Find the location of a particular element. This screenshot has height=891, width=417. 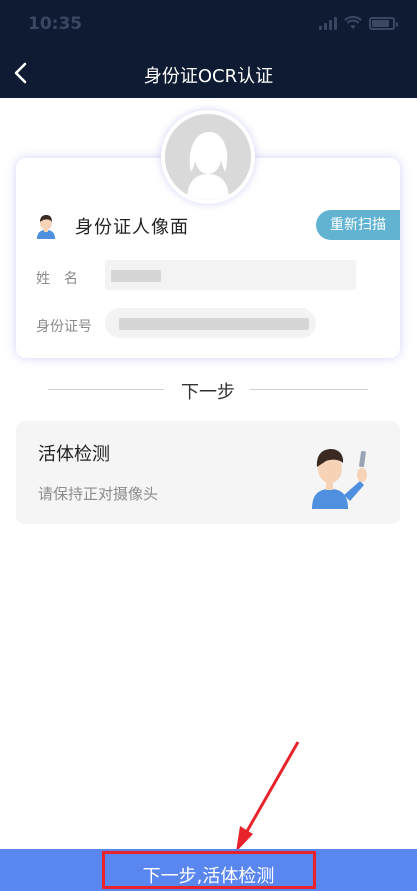

name-value-redacted is located at coordinates (136, 276).